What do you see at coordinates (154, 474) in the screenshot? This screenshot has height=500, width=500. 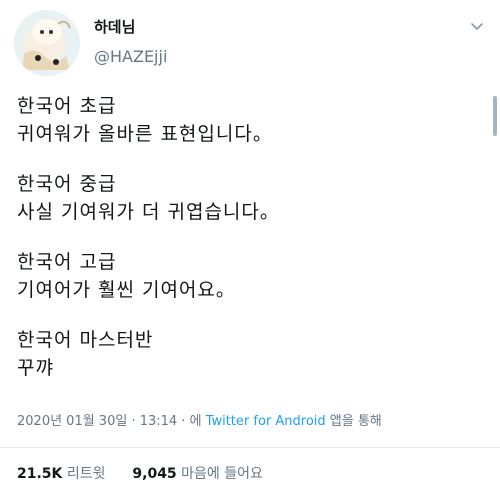 I see `likes-count: 9,045` at bounding box center [154, 474].